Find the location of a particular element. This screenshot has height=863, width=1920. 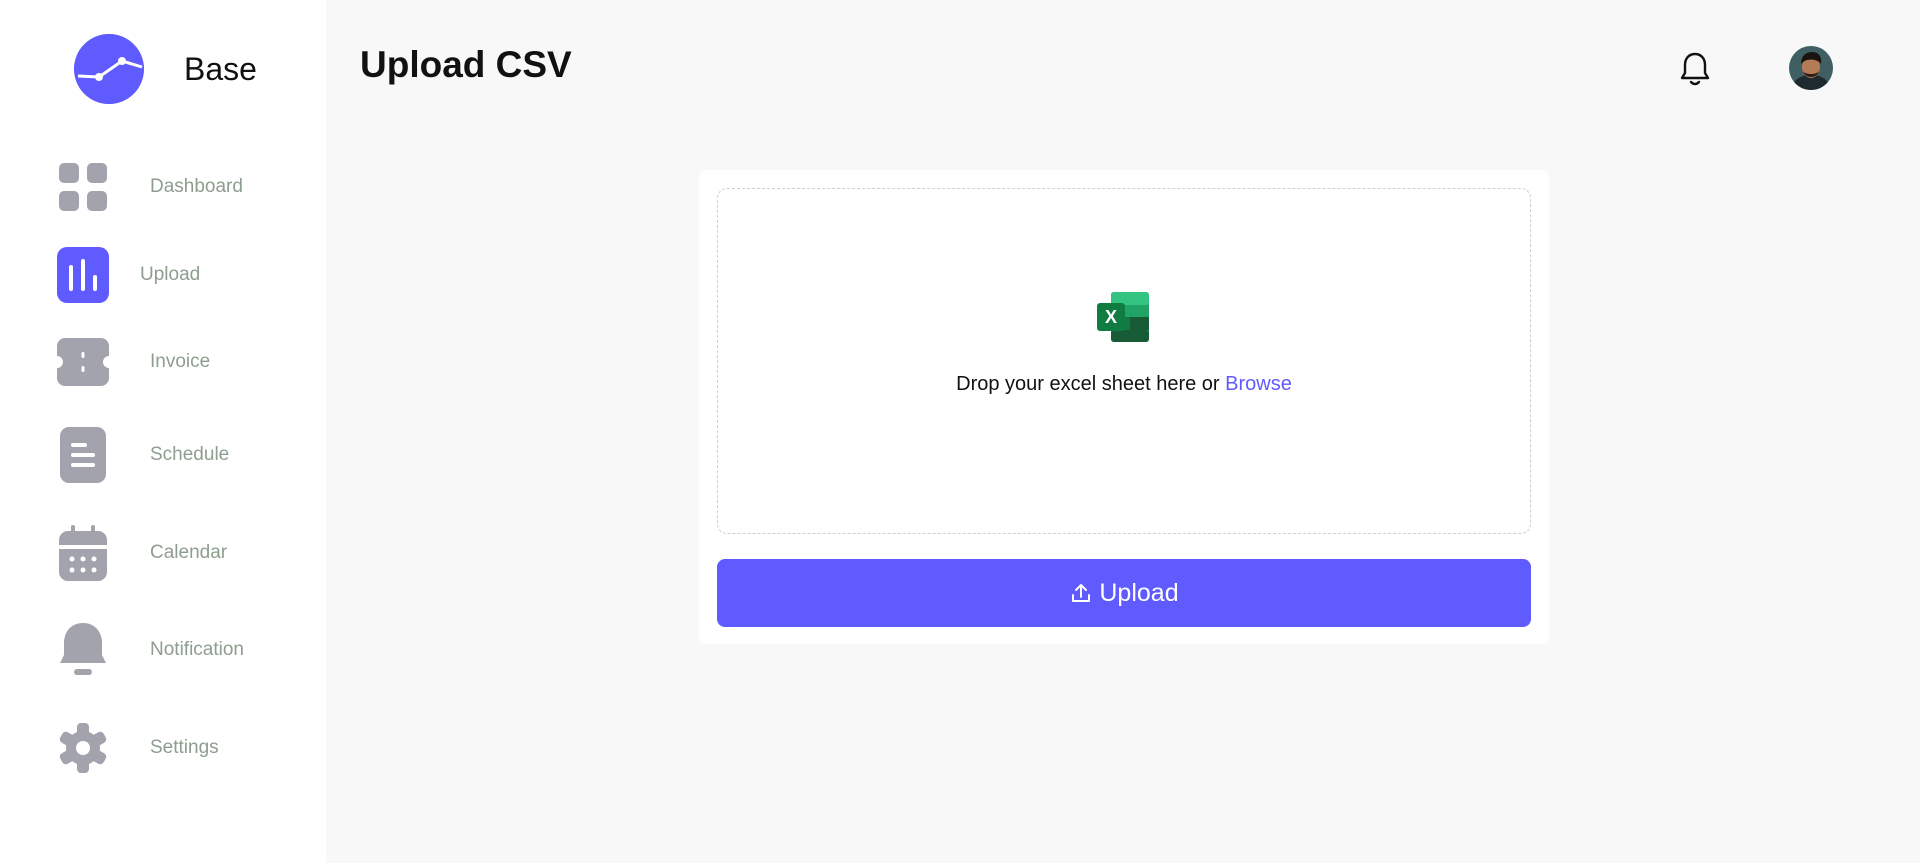

gear-icon is located at coordinates (83, 748).